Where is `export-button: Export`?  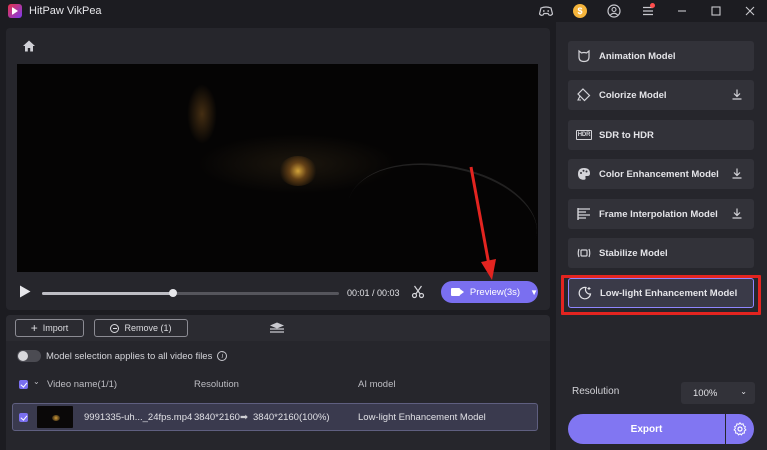 export-button: Export is located at coordinates (646, 429).